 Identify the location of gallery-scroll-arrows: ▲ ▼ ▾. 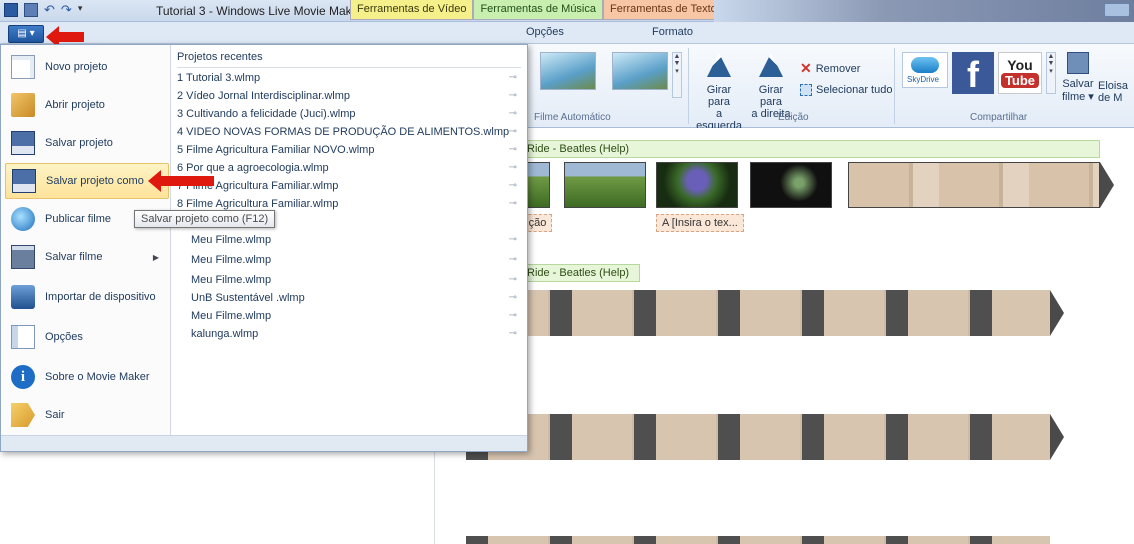
(677, 75).